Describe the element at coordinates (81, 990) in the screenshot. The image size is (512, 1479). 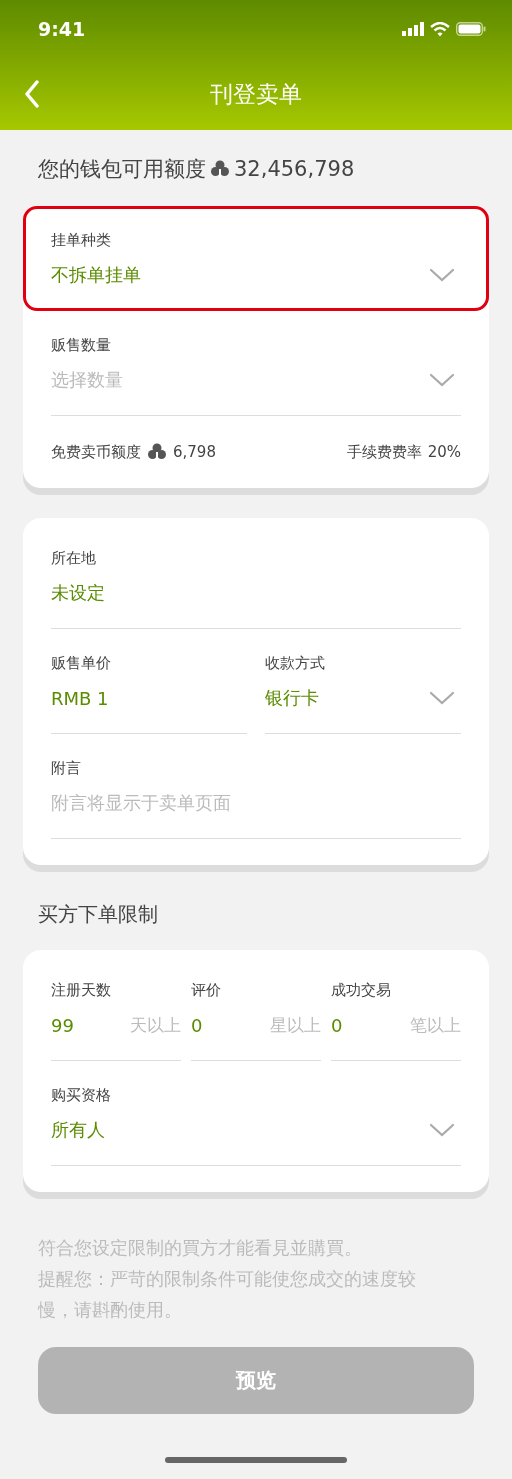
I see `field-label: 注册天数` at that location.